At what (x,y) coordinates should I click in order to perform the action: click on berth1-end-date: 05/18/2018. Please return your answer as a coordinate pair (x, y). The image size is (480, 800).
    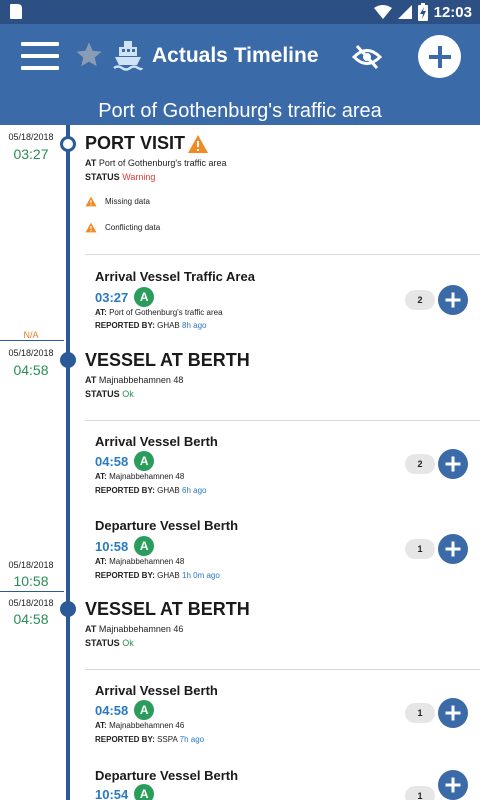
    Looking at the image, I should click on (31, 565).